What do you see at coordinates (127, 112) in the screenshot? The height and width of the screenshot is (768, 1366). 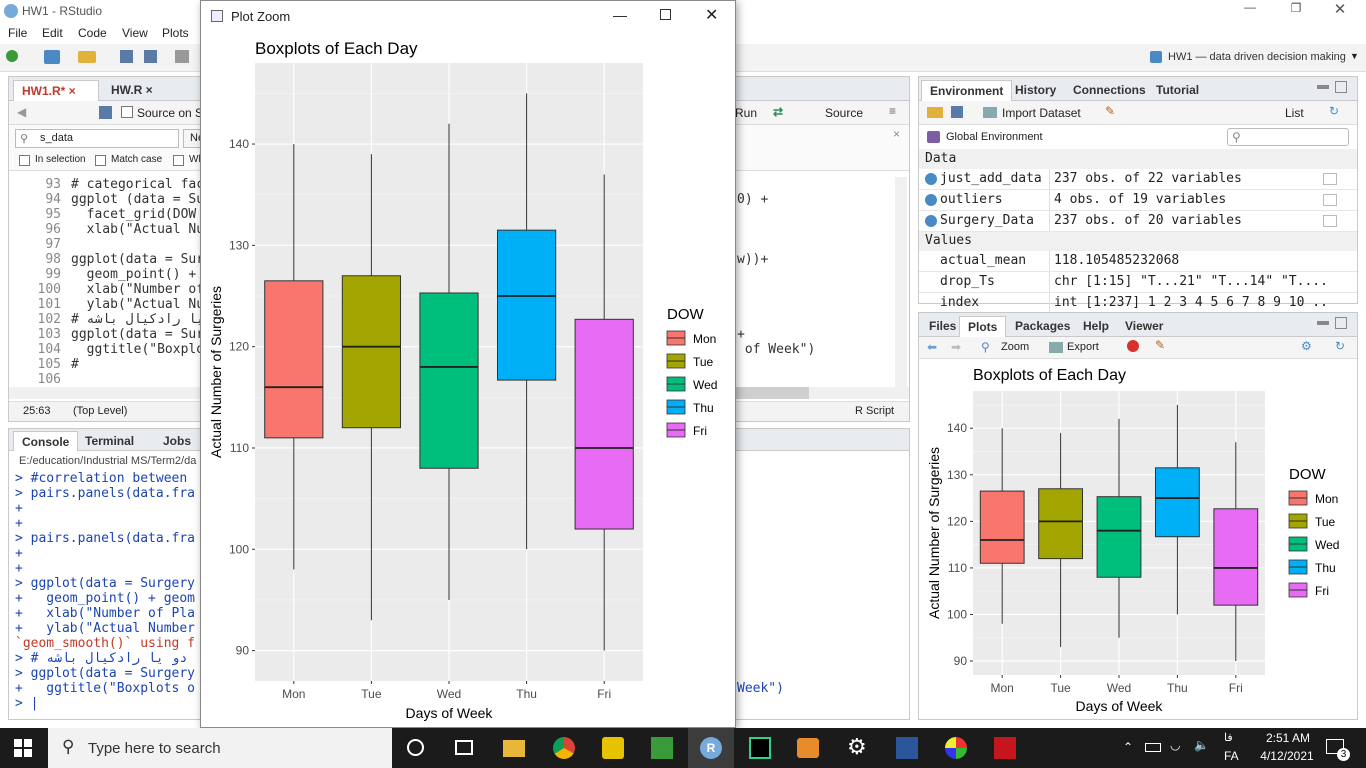 I see `source-on-save-checkbox` at bounding box center [127, 112].